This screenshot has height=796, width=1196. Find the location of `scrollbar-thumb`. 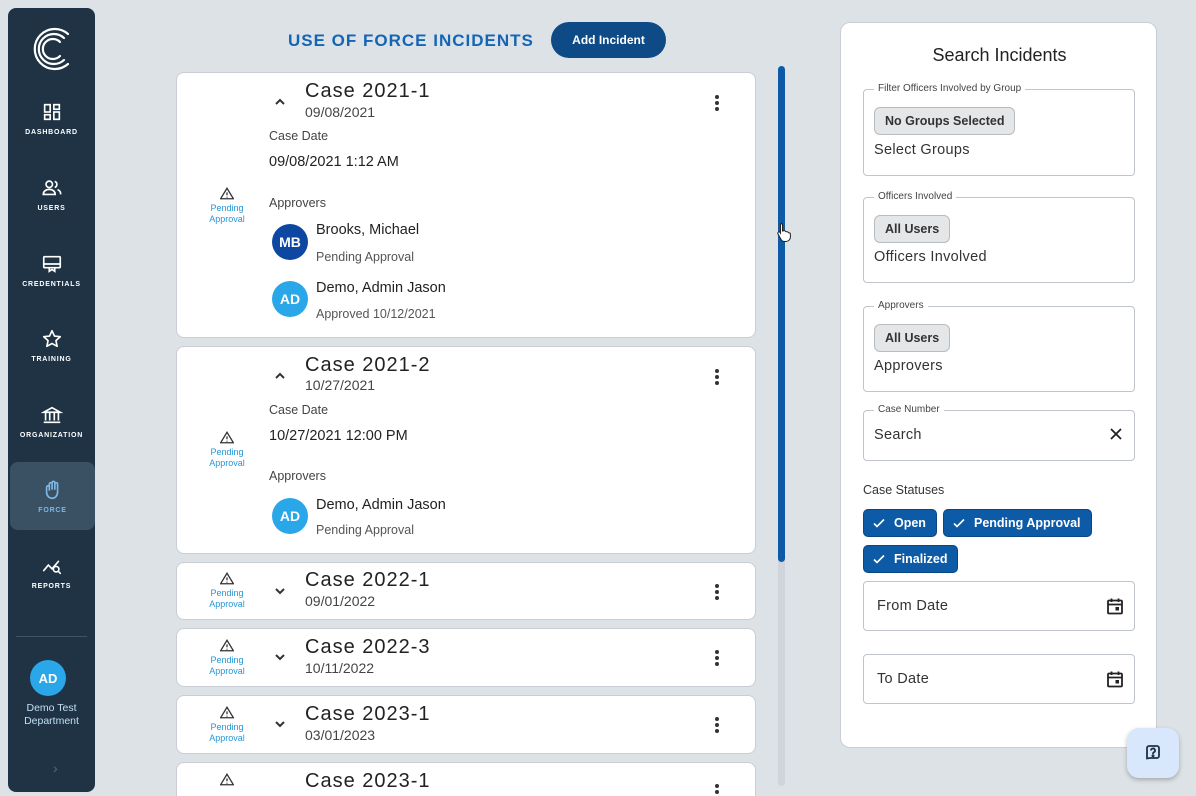

scrollbar-thumb is located at coordinates (781, 314).